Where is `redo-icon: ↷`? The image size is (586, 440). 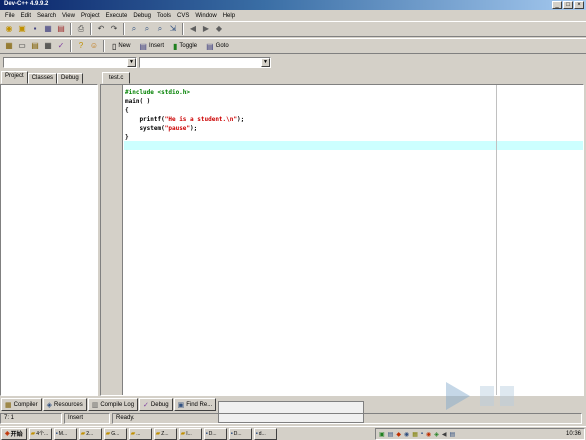 redo-icon: ↷ is located at coordinates (114, 29).